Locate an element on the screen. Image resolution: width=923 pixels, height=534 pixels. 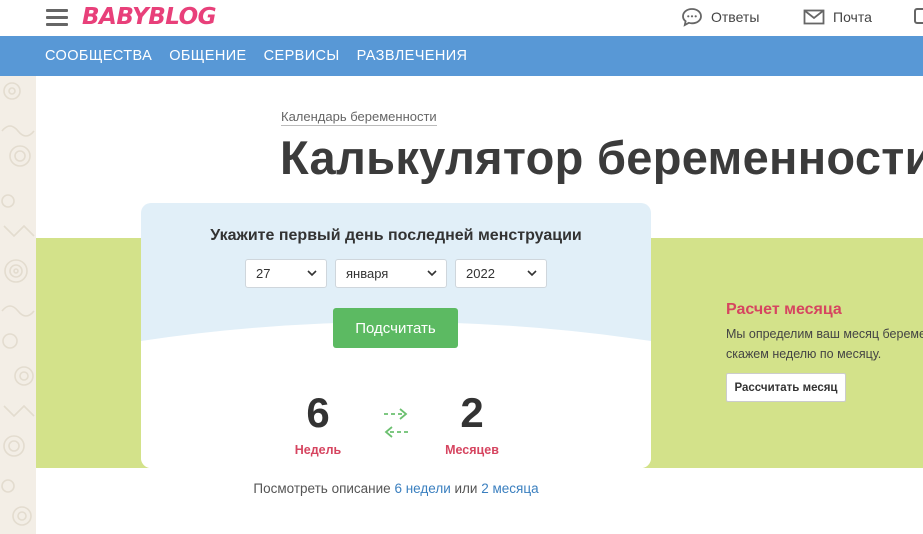
weeks-description-link: 6 недели is located at coordinates (422, 488).